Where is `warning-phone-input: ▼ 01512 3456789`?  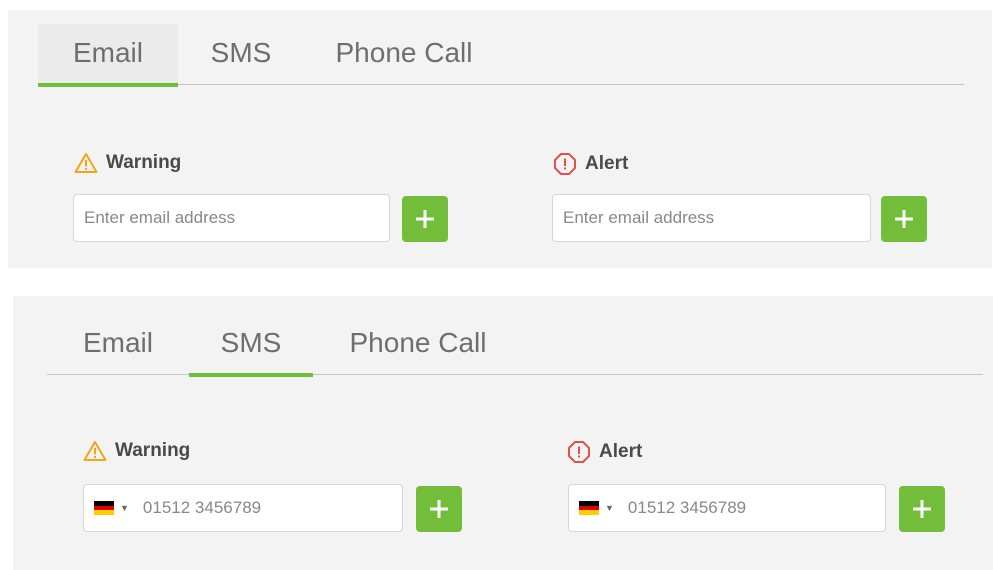
warning-phone-input: ▼ 01512 3456789 is located at coordinates (243, 508).